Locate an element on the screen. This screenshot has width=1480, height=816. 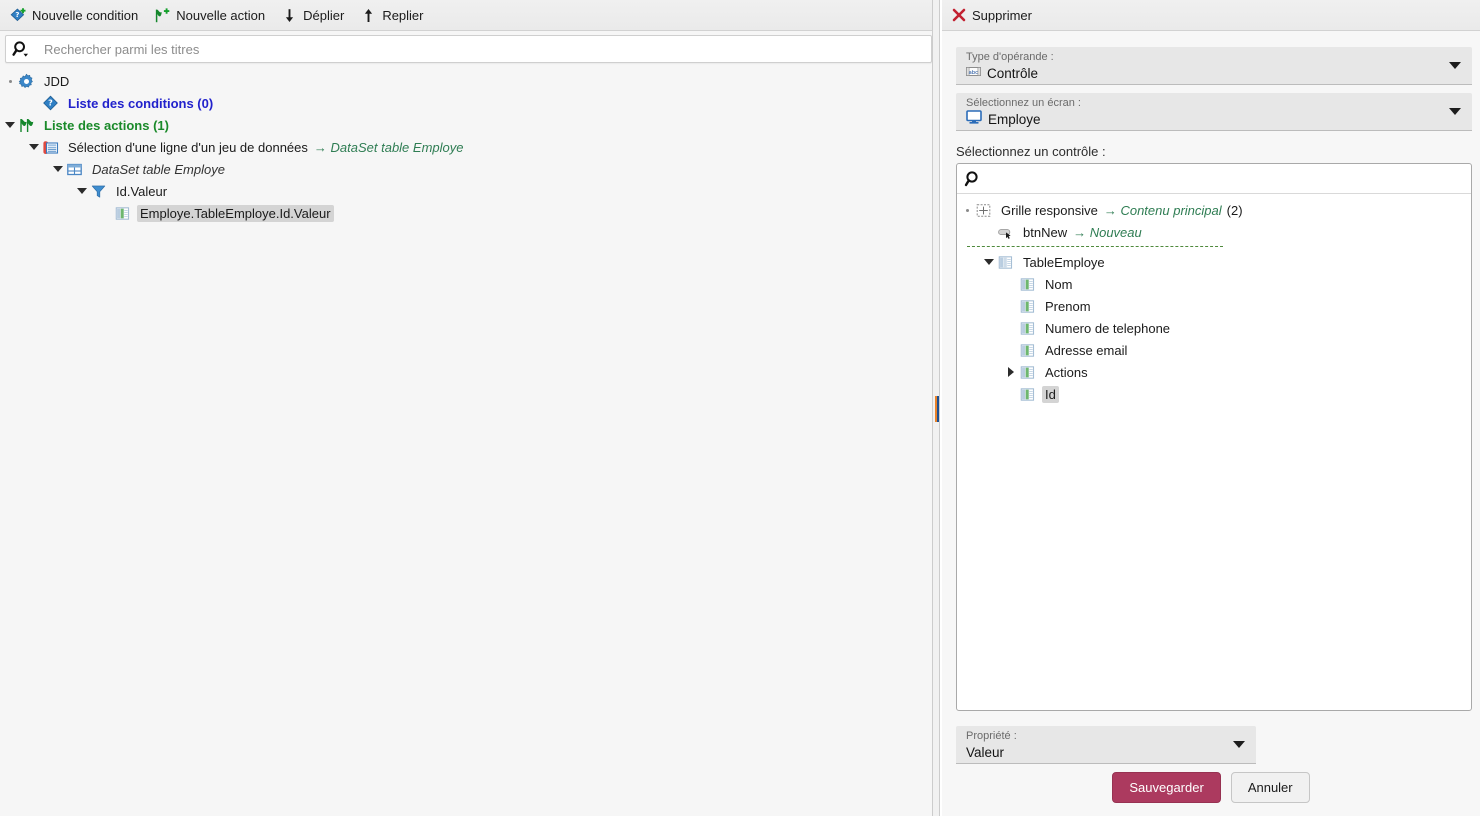
tree-row-label: Liste des conditions (0) is located at coordinates (140, 103).